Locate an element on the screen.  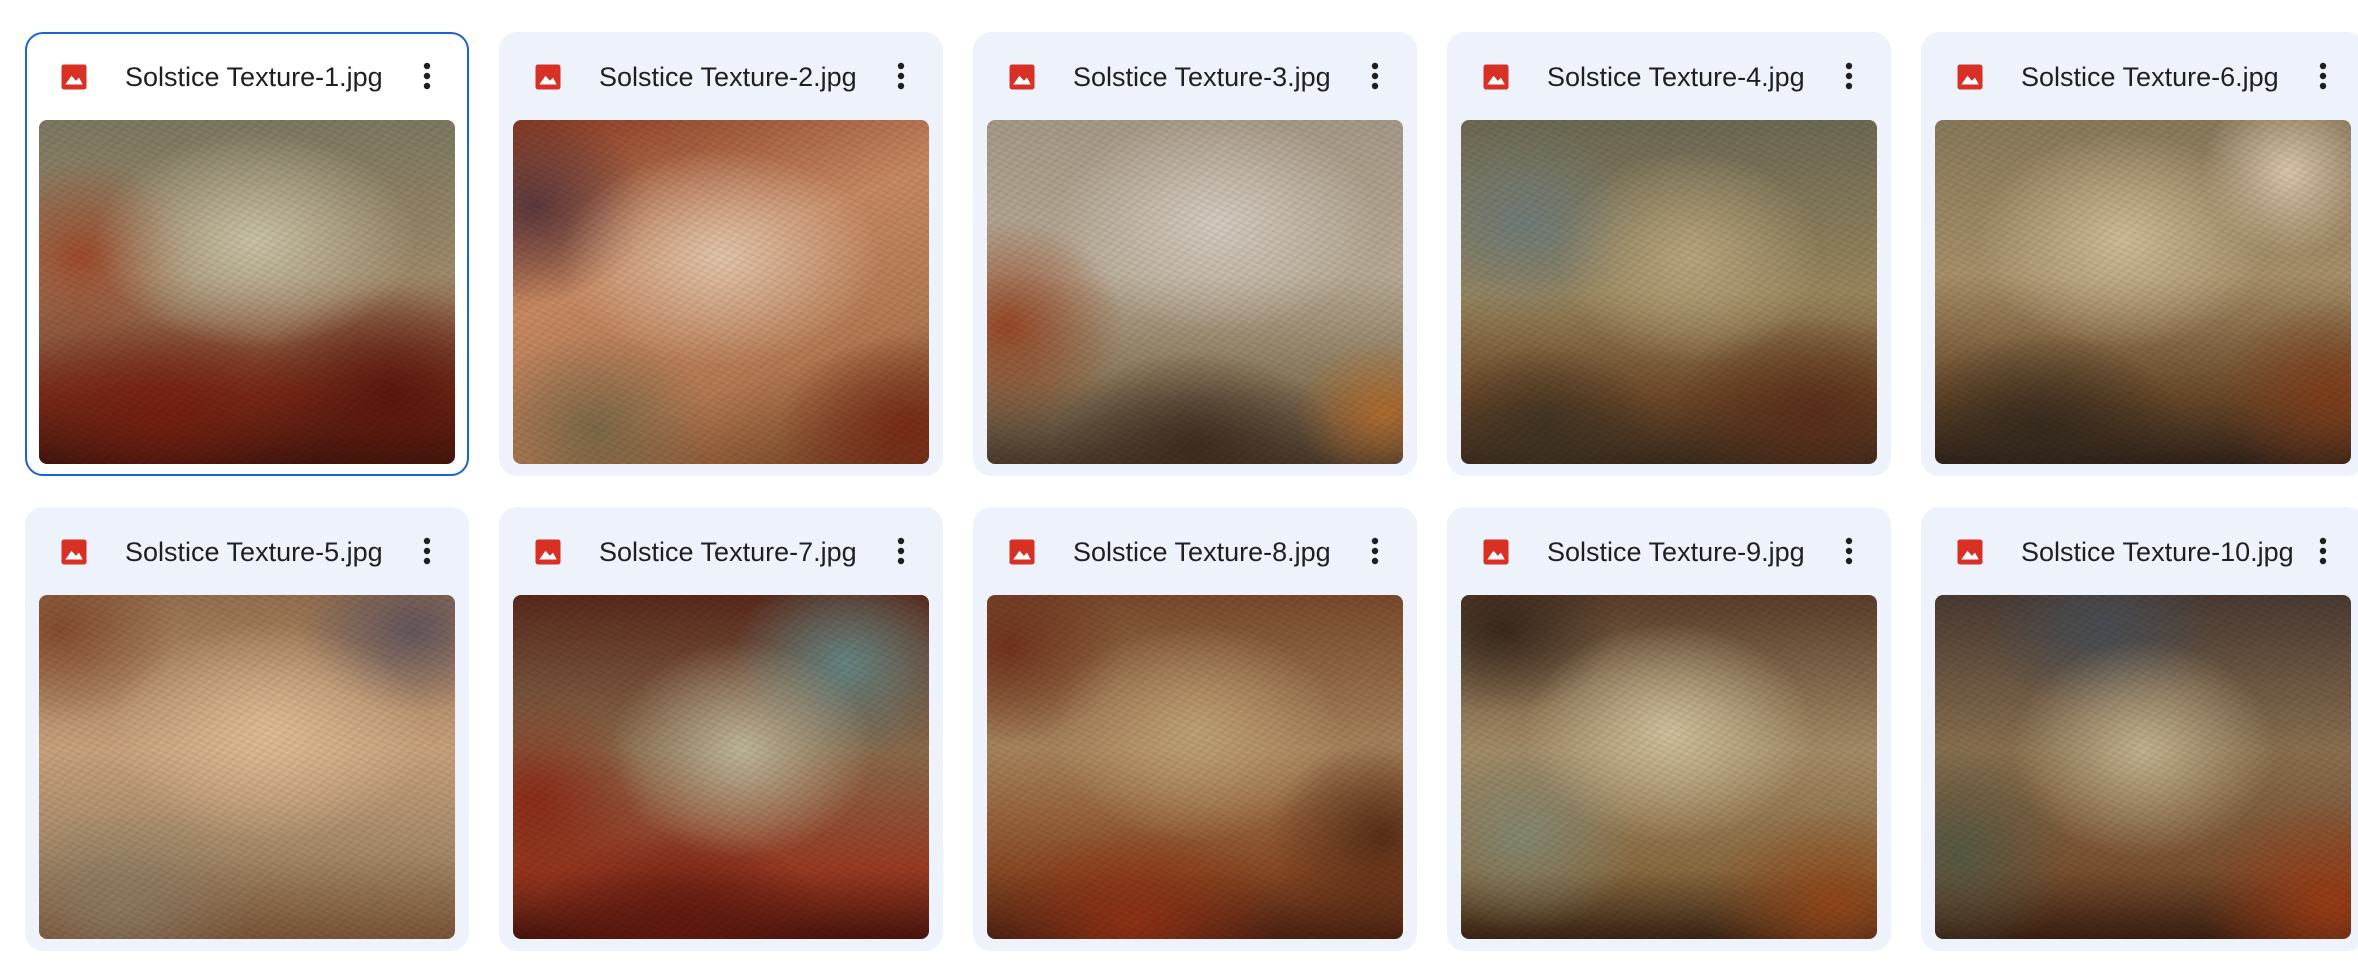
file-card-header: Solstice Texture-2.jpg is located at coordinates (721, 76).